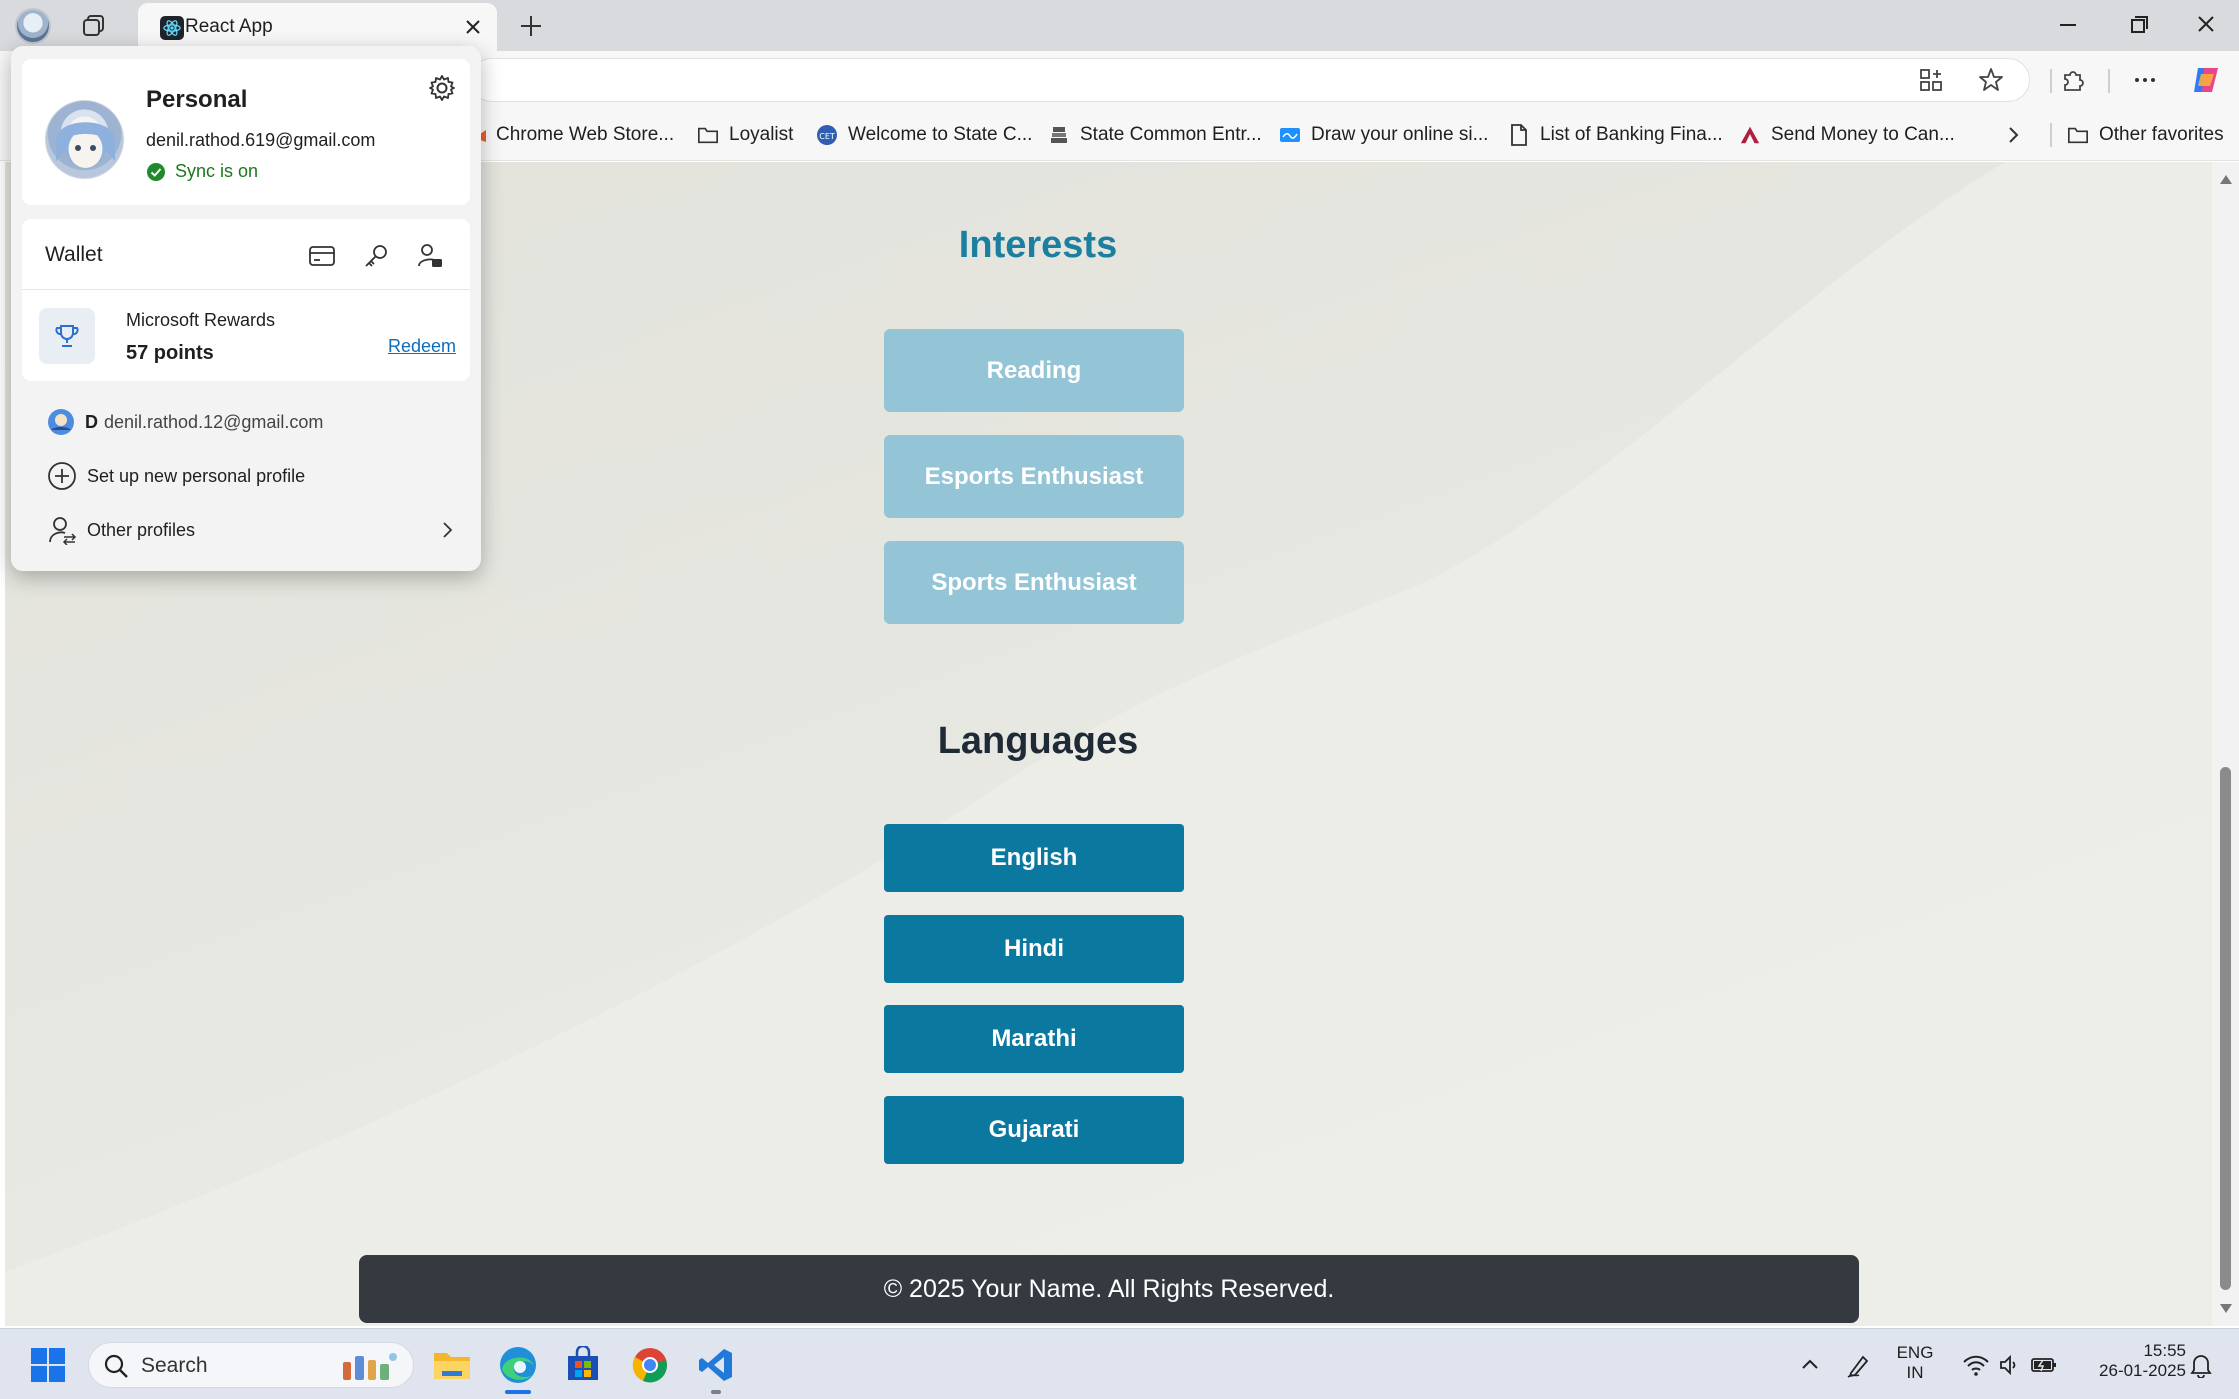  Describe the element at coordinates (251, 1365) in the screenshot. I see `taskbar-search: Search` at that location.